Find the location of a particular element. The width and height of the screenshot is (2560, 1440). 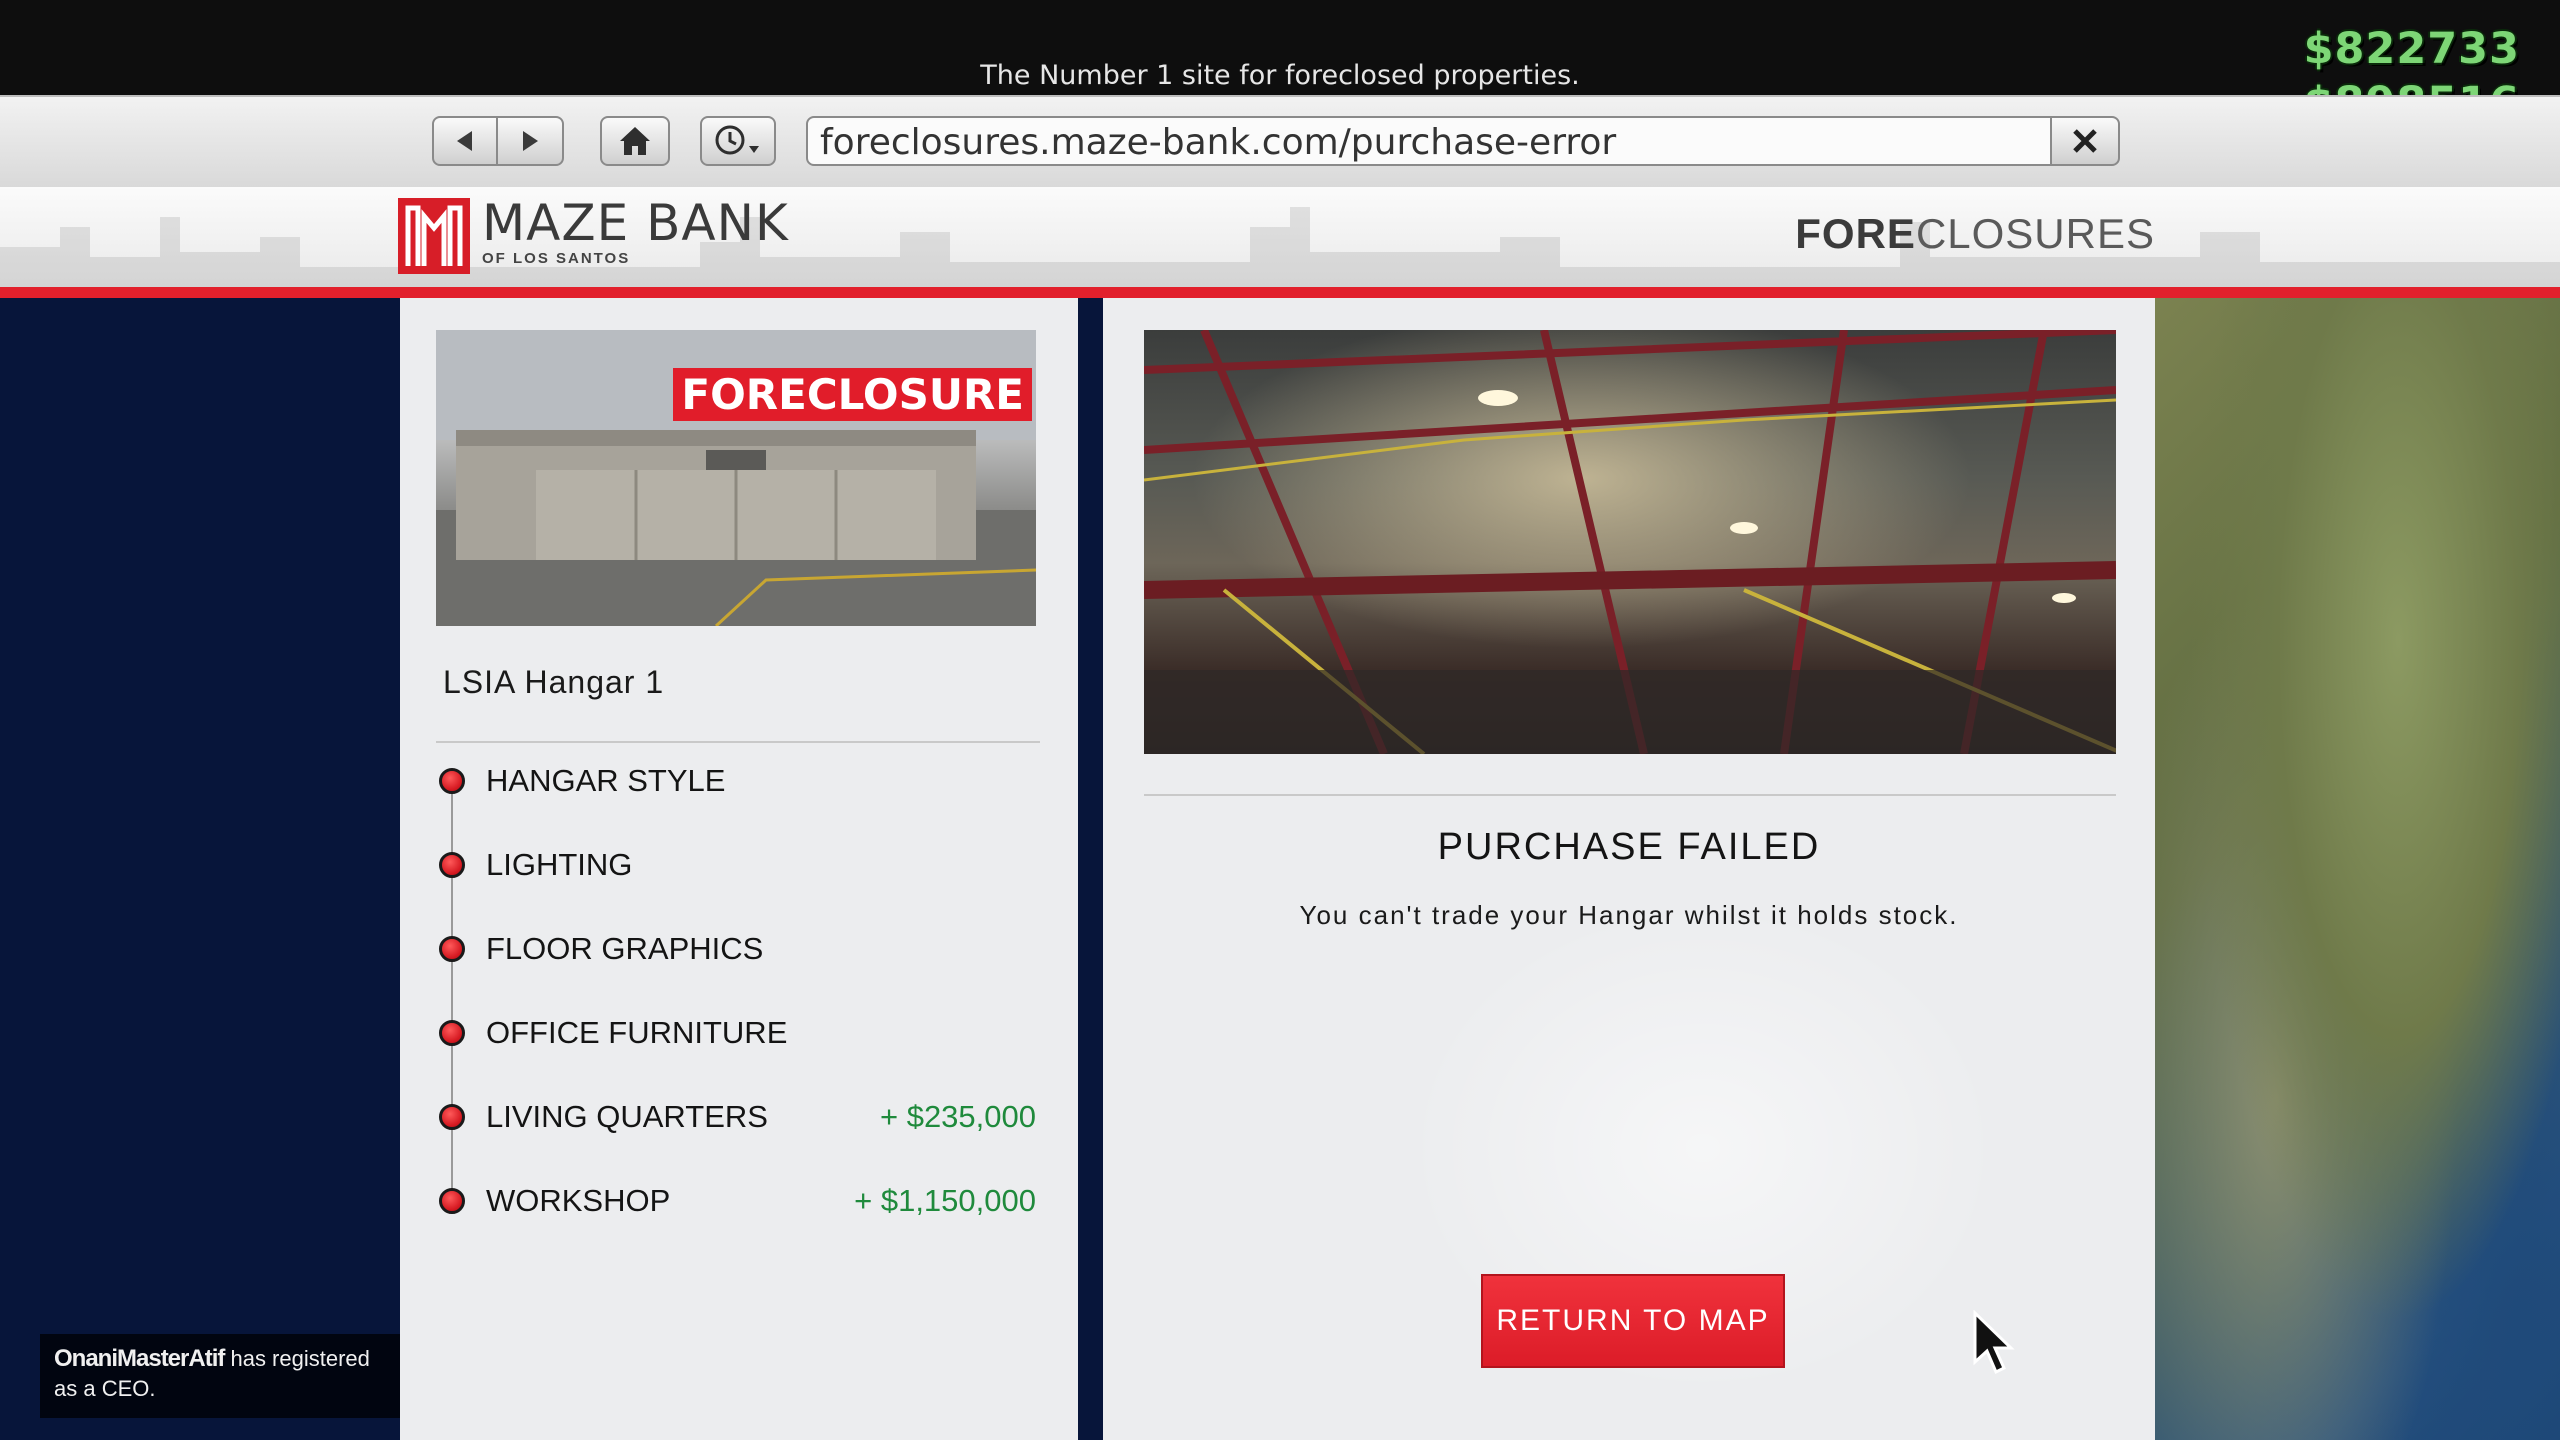

hangar-interior-image is located at coordinates (1630, 542).